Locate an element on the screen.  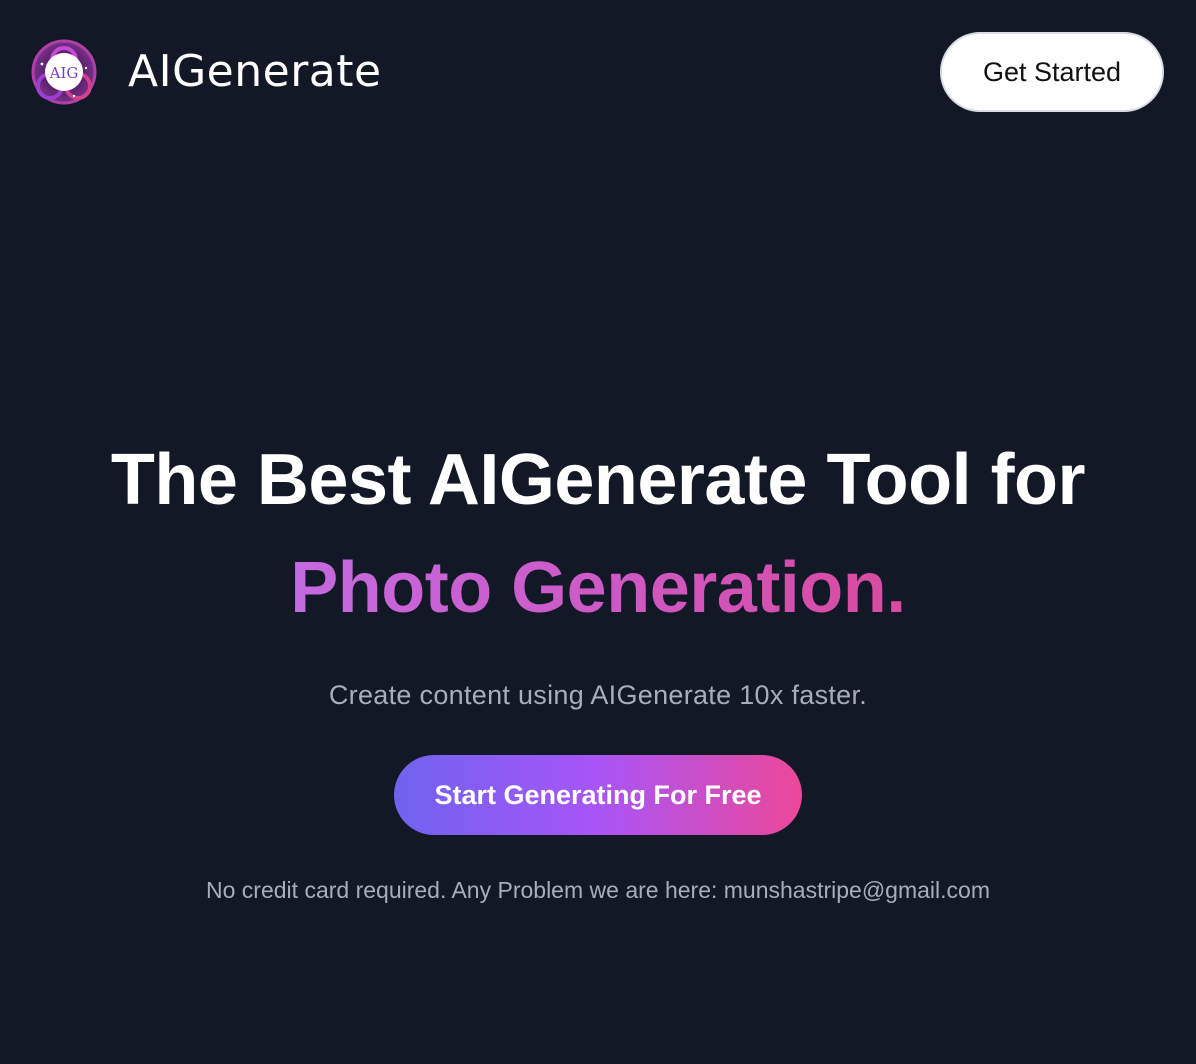
hero-headline: The Best AIGenerate Tool for is located at coordinates (598, 480).